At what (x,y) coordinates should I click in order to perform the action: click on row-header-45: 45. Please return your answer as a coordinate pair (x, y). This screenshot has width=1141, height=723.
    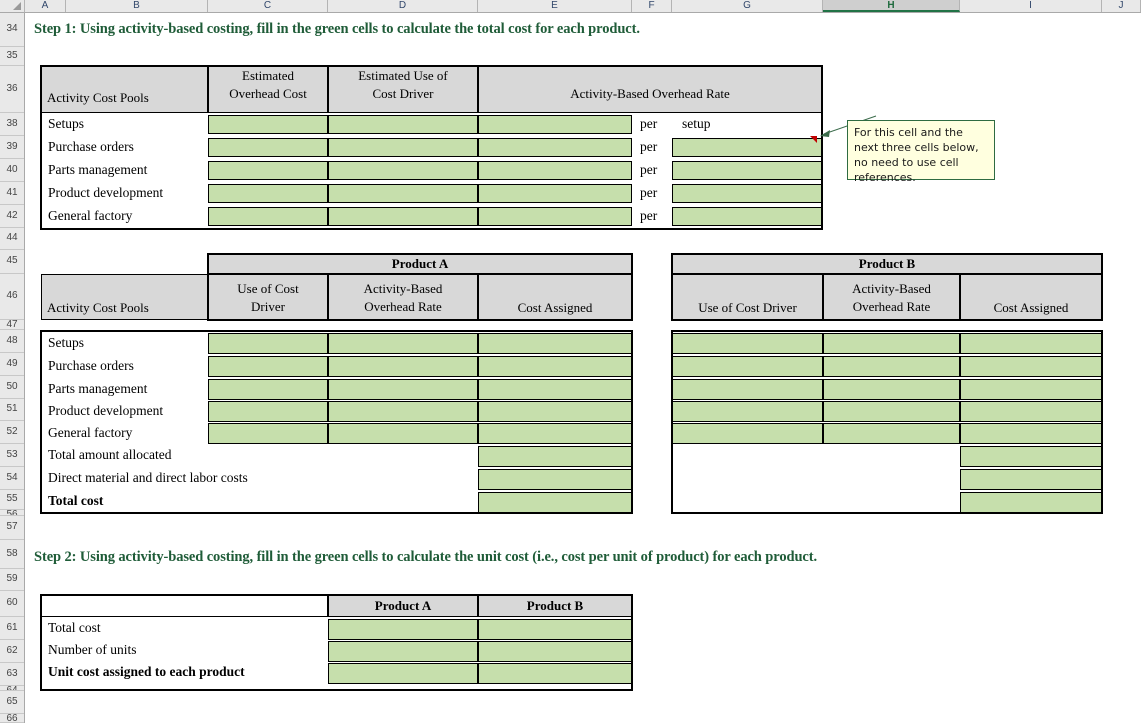
    Looking at the image, I should click on (12, 262).